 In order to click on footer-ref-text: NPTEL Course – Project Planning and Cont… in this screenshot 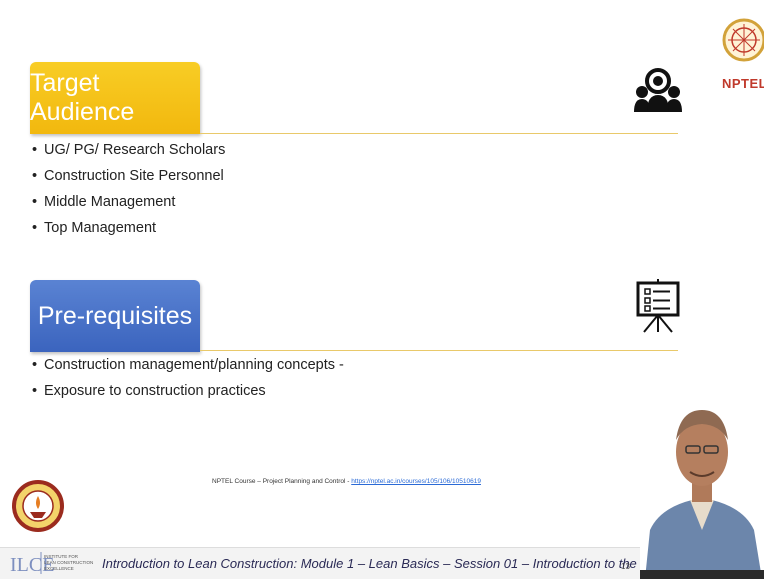, I will do `click(282, 481)`.